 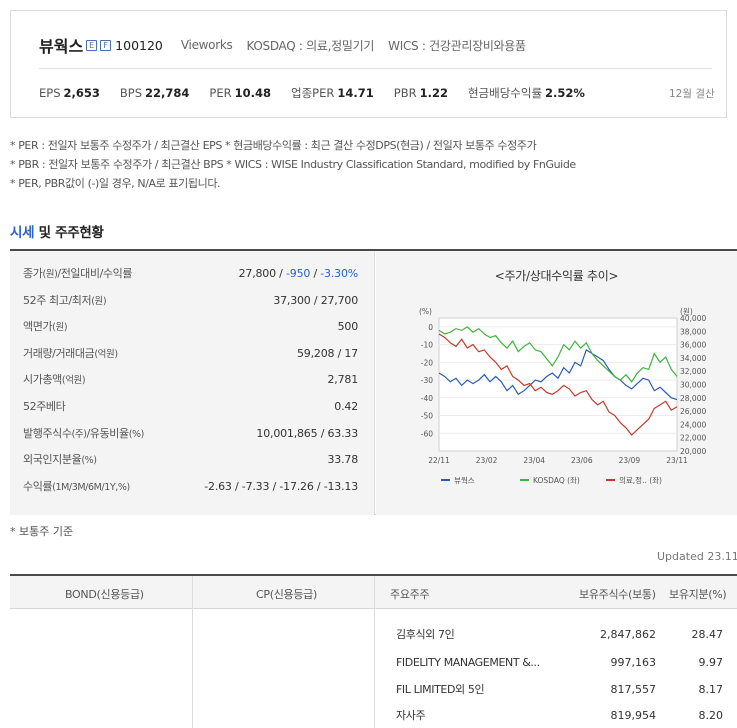 What do you see at coordinates (190, 300) in the screenshot?
I see `row-52w-high-low: 52주 최고/최저(원) 37,300 / 27,700` at bounding box center [190, 300].